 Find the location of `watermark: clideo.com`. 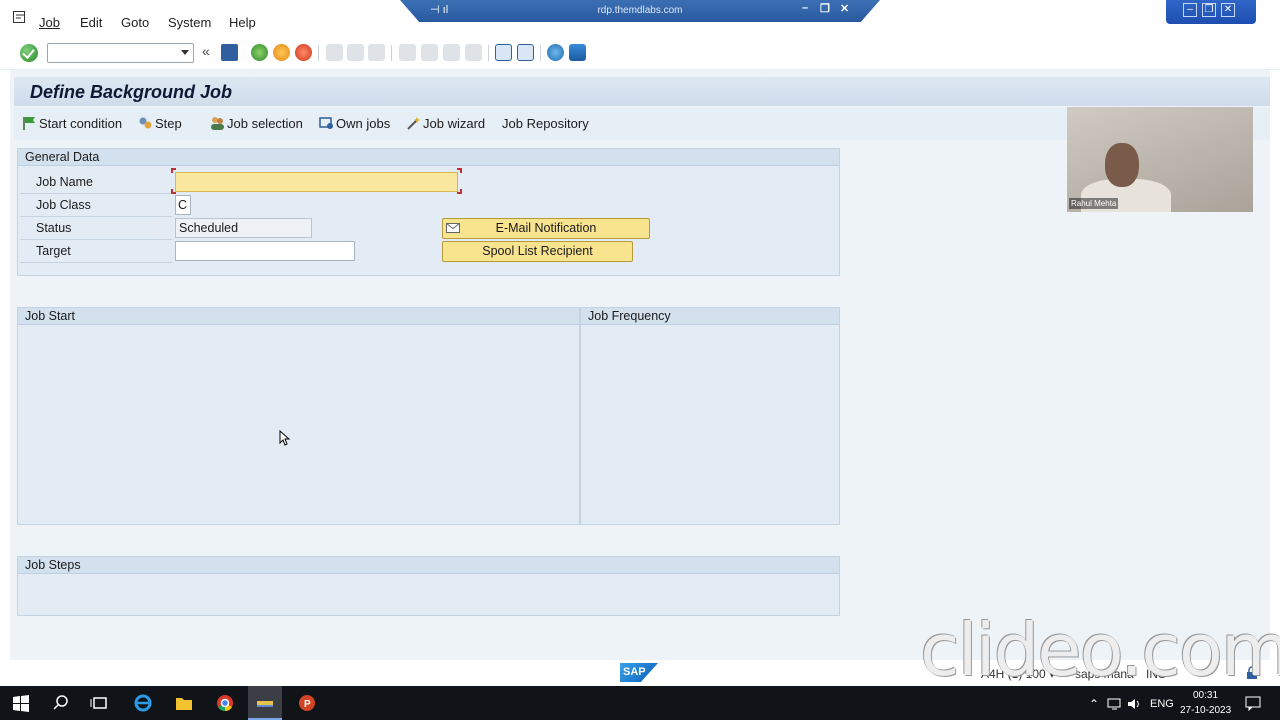

watermark: clideo.com is located at coordinates (1100, 650).